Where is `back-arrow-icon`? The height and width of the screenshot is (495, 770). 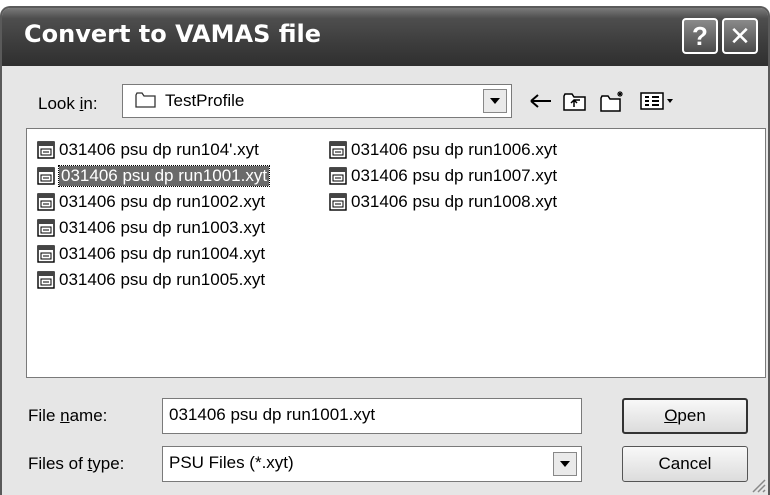
back-arrow-icon is located at coordinates (540, 101).